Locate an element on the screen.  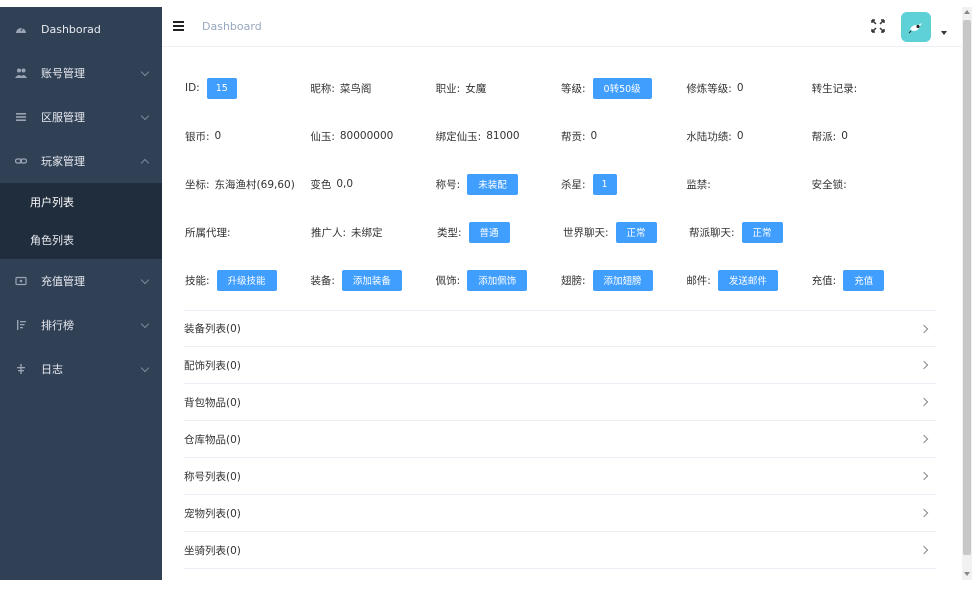
avatar is located at coordinates (916, 27).